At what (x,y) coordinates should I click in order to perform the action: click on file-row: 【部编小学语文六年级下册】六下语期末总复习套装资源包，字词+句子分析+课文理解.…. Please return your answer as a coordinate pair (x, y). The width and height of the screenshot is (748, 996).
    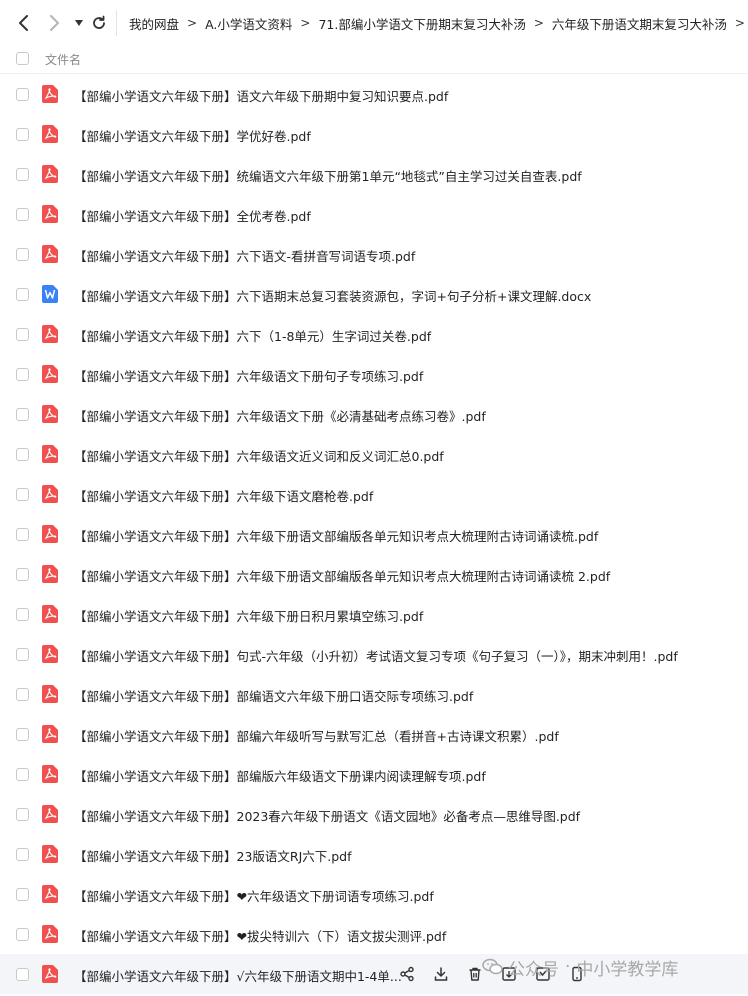
    Looking at the image, I should click on (374, 294).